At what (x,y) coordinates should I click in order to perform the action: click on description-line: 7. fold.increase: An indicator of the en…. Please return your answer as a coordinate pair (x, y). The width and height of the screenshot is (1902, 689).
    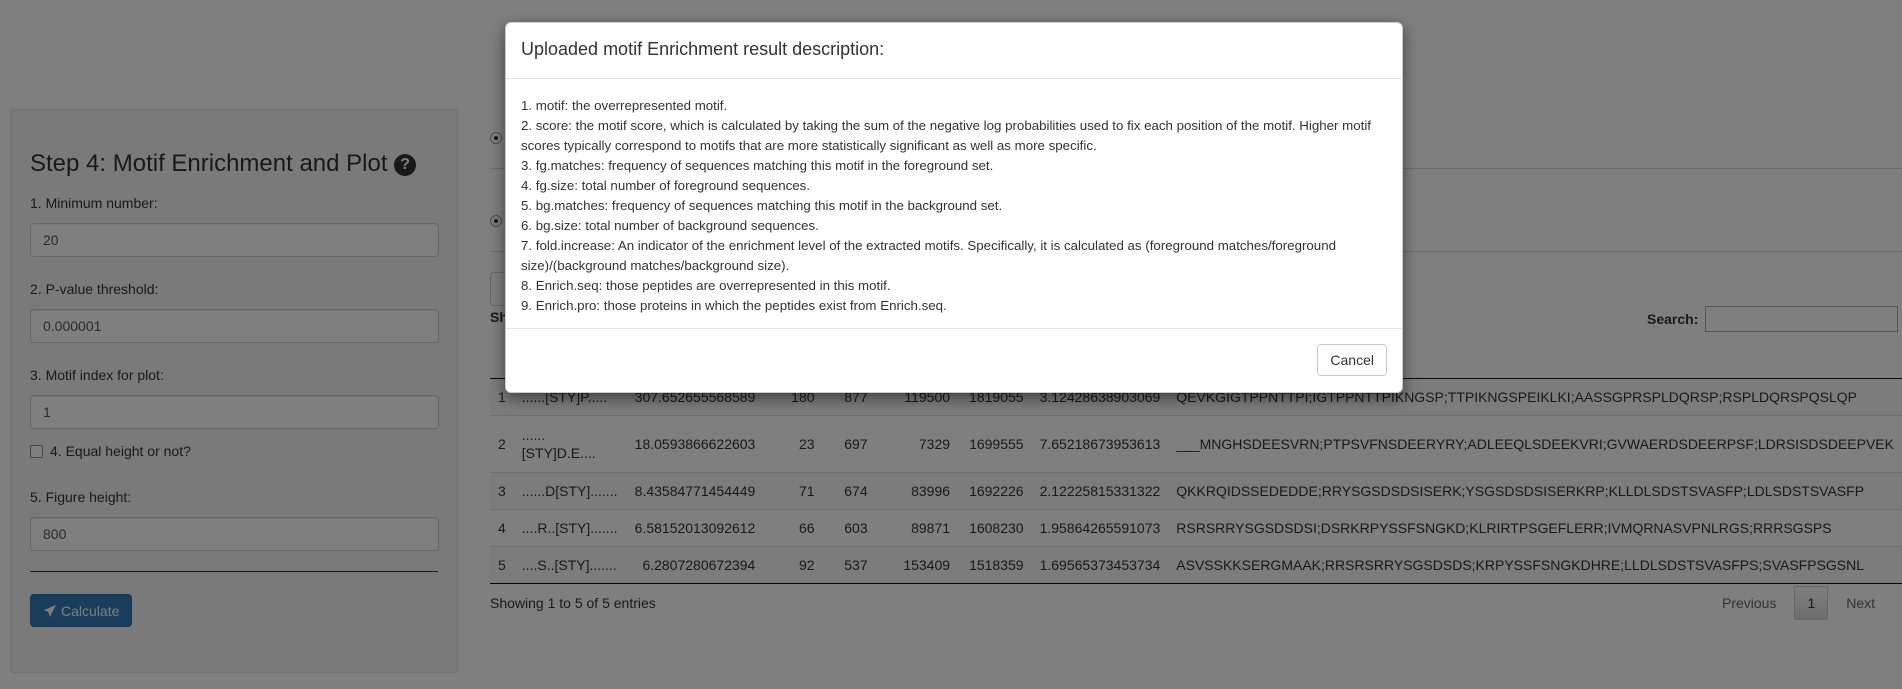
    Looking at the image, I should click on (928, 255).